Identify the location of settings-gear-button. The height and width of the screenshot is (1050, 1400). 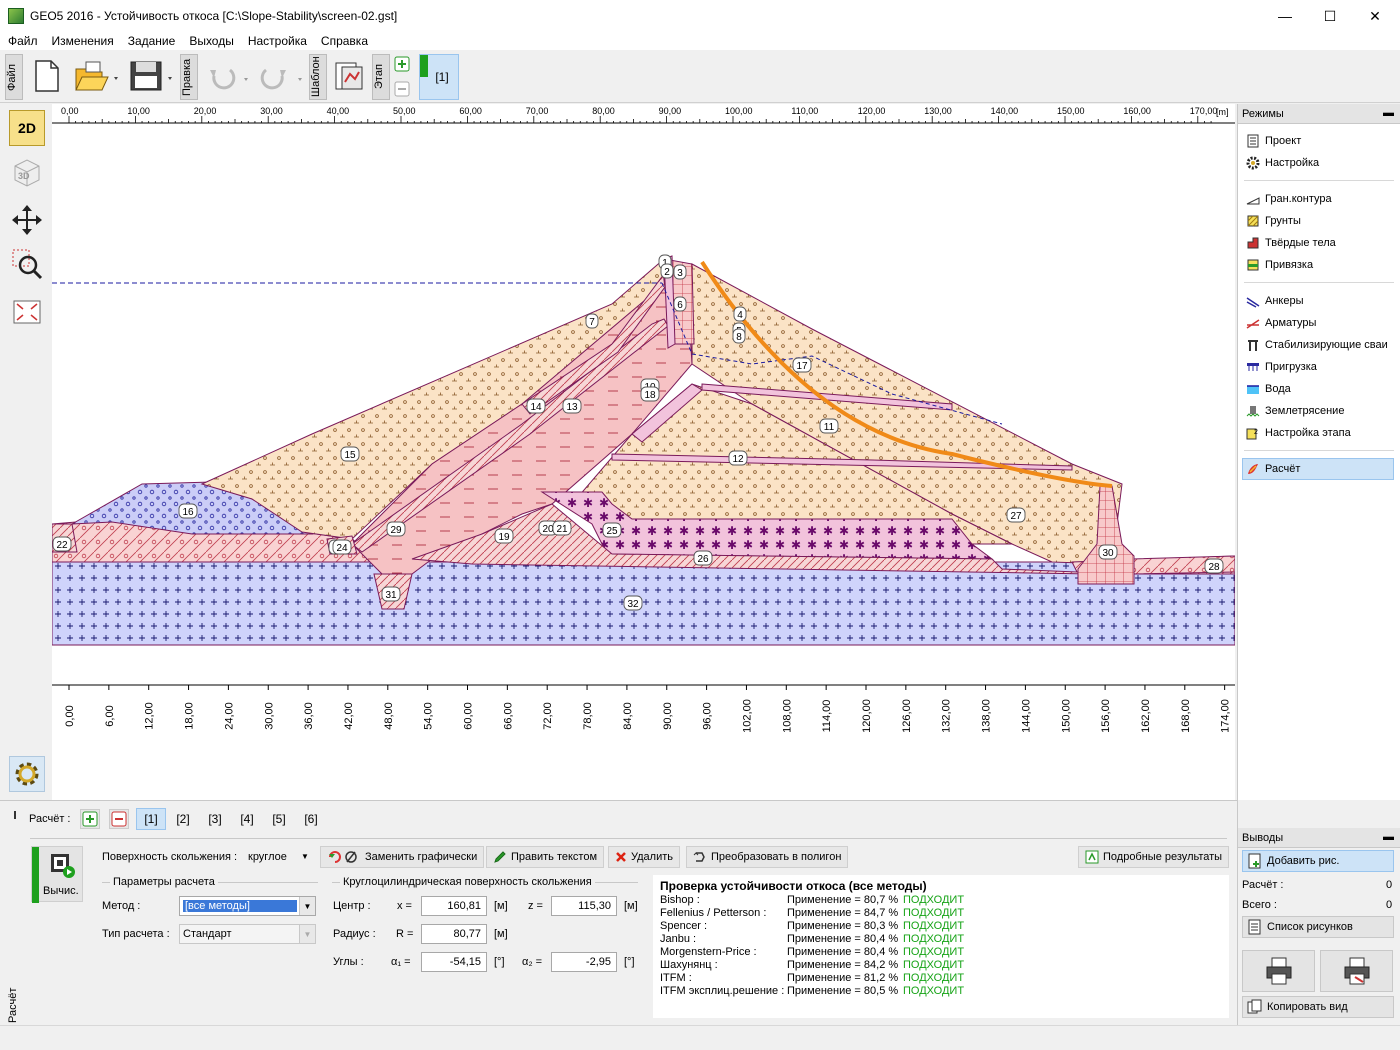
(27, 774).